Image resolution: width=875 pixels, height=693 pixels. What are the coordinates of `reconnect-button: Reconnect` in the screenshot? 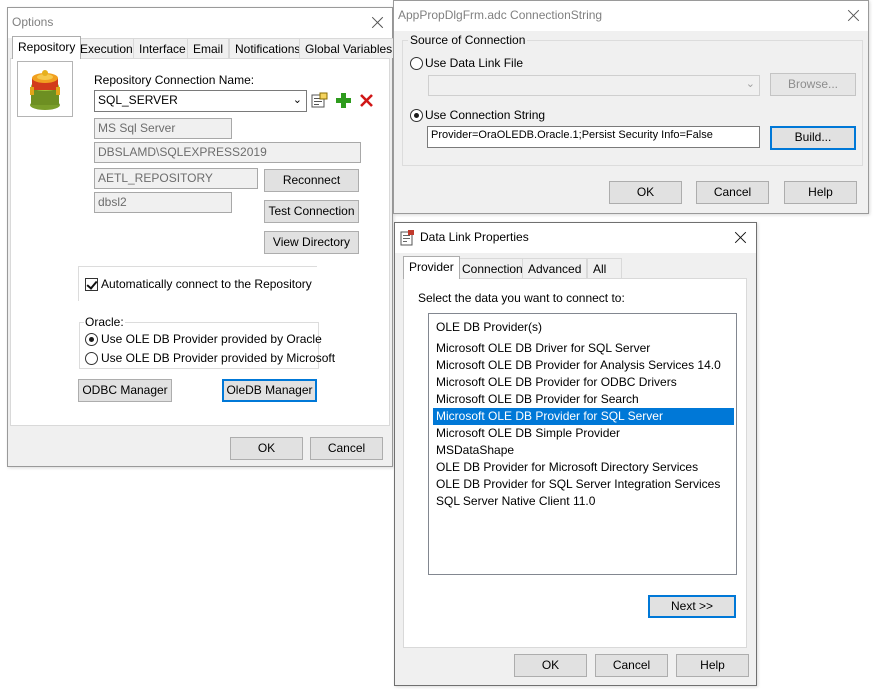 It's located at (311, 180).